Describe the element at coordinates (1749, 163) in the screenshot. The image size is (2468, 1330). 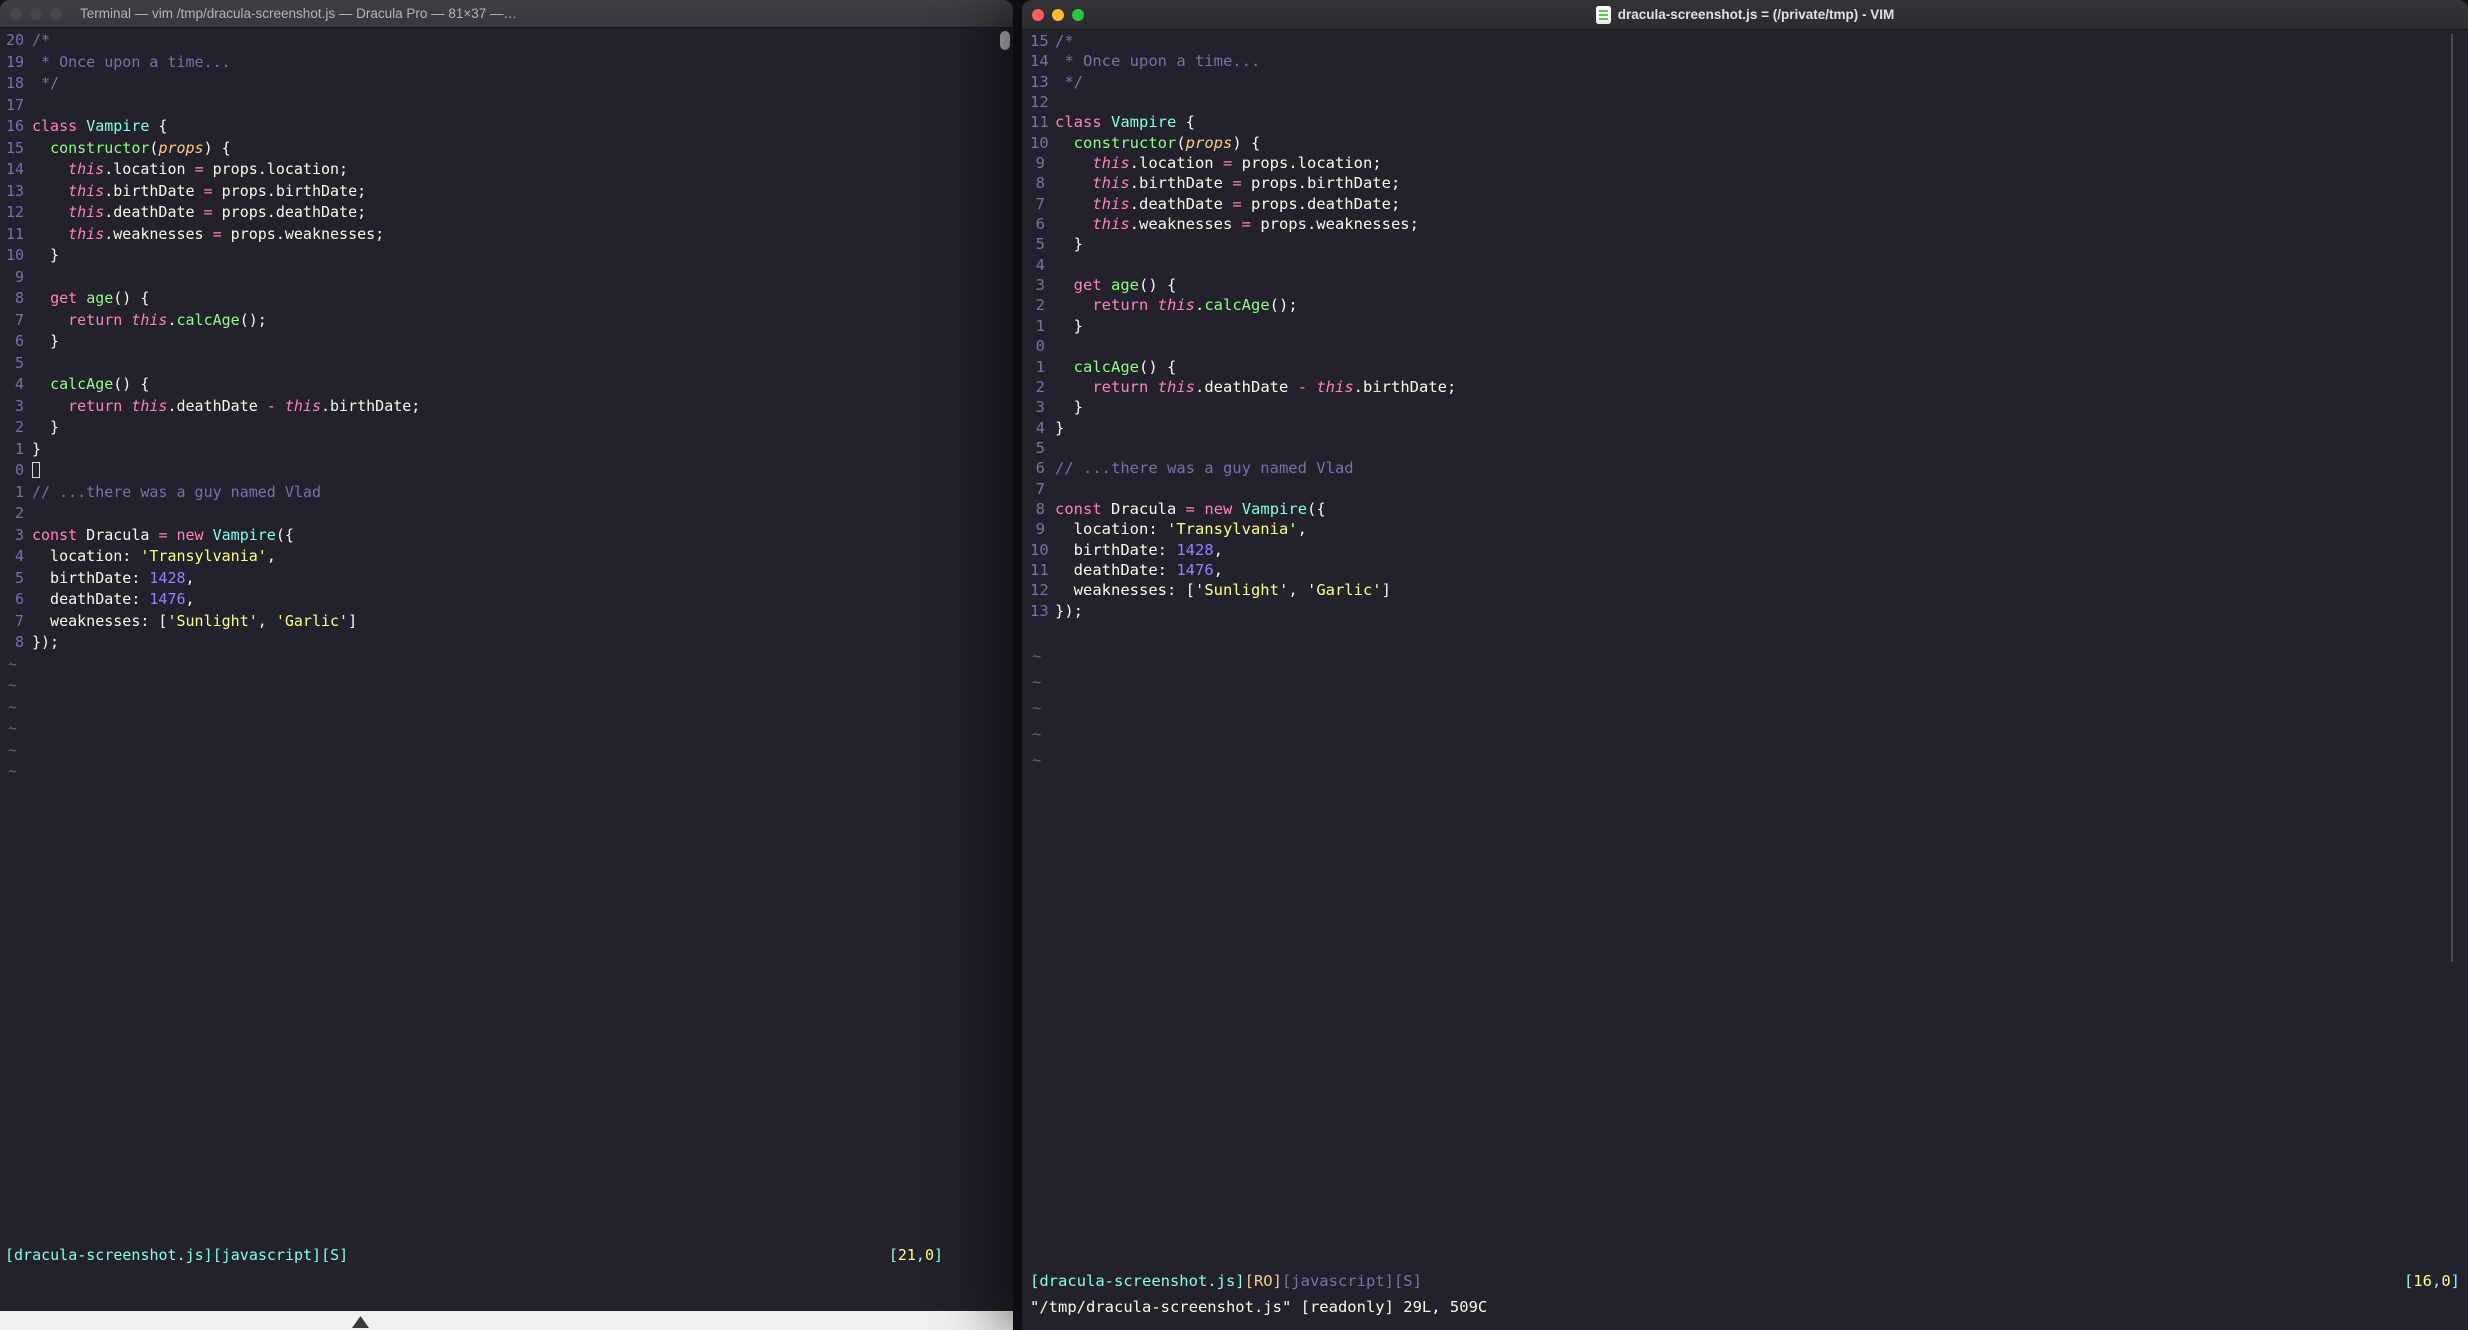
I see `code-line: 9 this.location = props.location;` at that location.